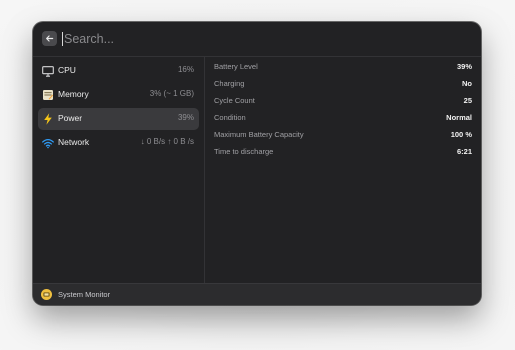 The image size is (515, 350). Describe the element at coordinates (118, 95) in the screenshot. I see `list-item-memory: Memory 3% (~ 1 GB)` at that location.